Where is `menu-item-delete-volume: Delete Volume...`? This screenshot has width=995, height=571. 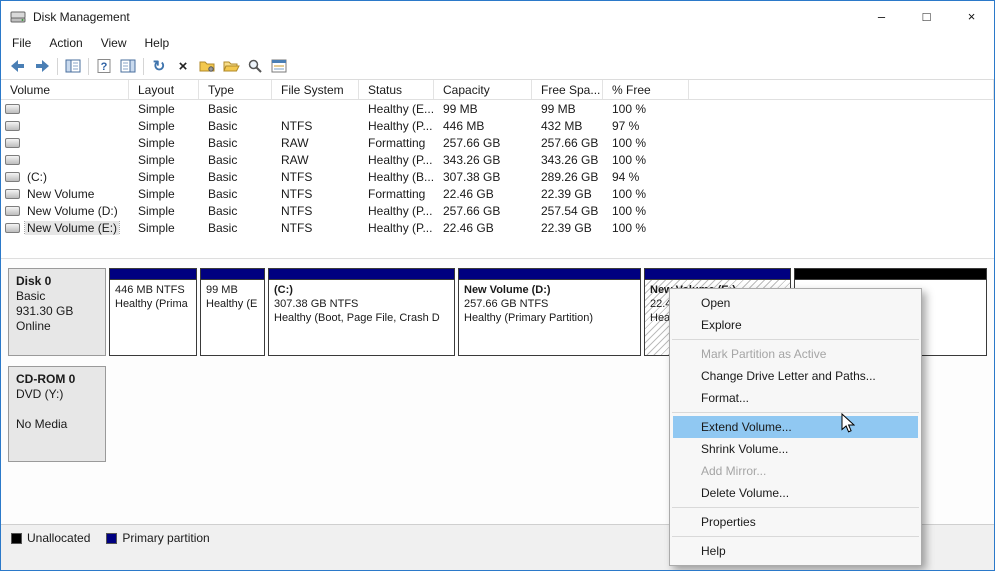
menu-item-delete-volume: Delete Volume... is located at coordinates (795, 493).